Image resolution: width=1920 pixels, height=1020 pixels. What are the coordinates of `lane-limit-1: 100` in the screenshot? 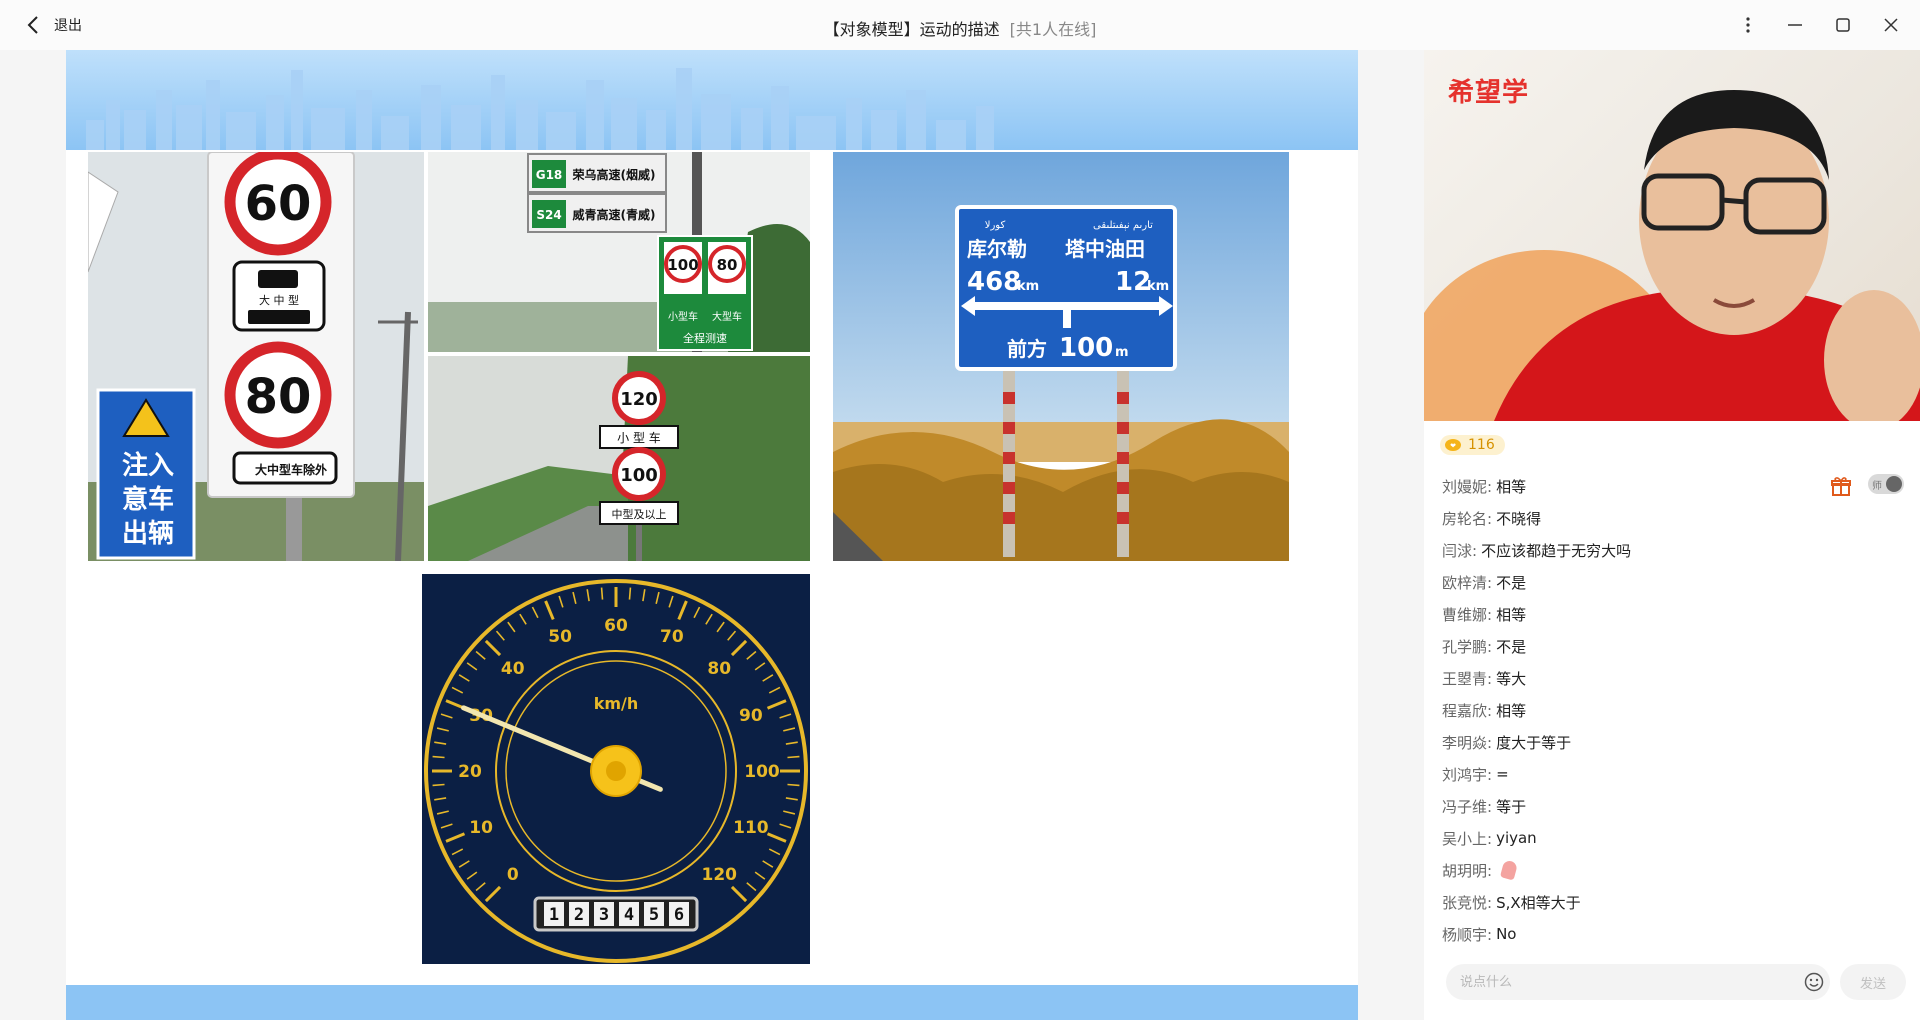 It's located at (682, 265).